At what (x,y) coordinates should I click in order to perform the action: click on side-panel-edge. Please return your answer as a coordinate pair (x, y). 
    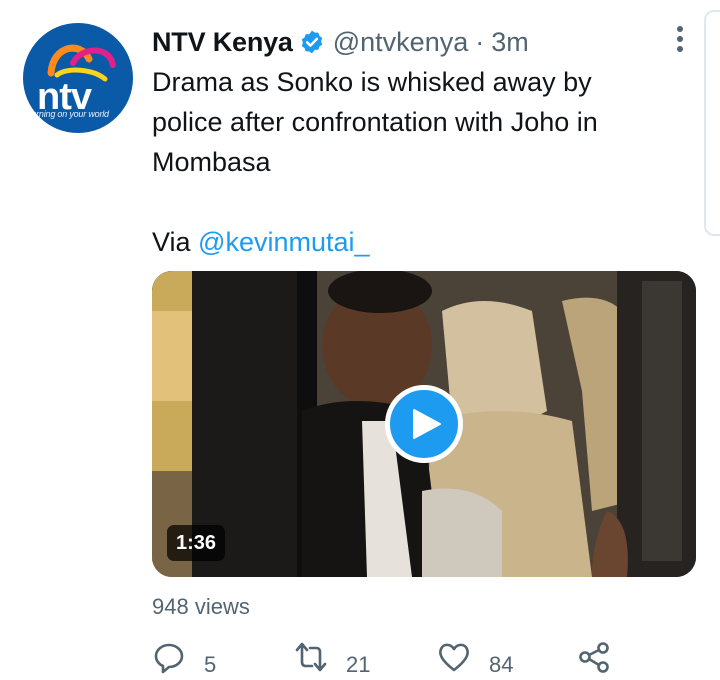
    Looking at the image, I should click on (712, 123).